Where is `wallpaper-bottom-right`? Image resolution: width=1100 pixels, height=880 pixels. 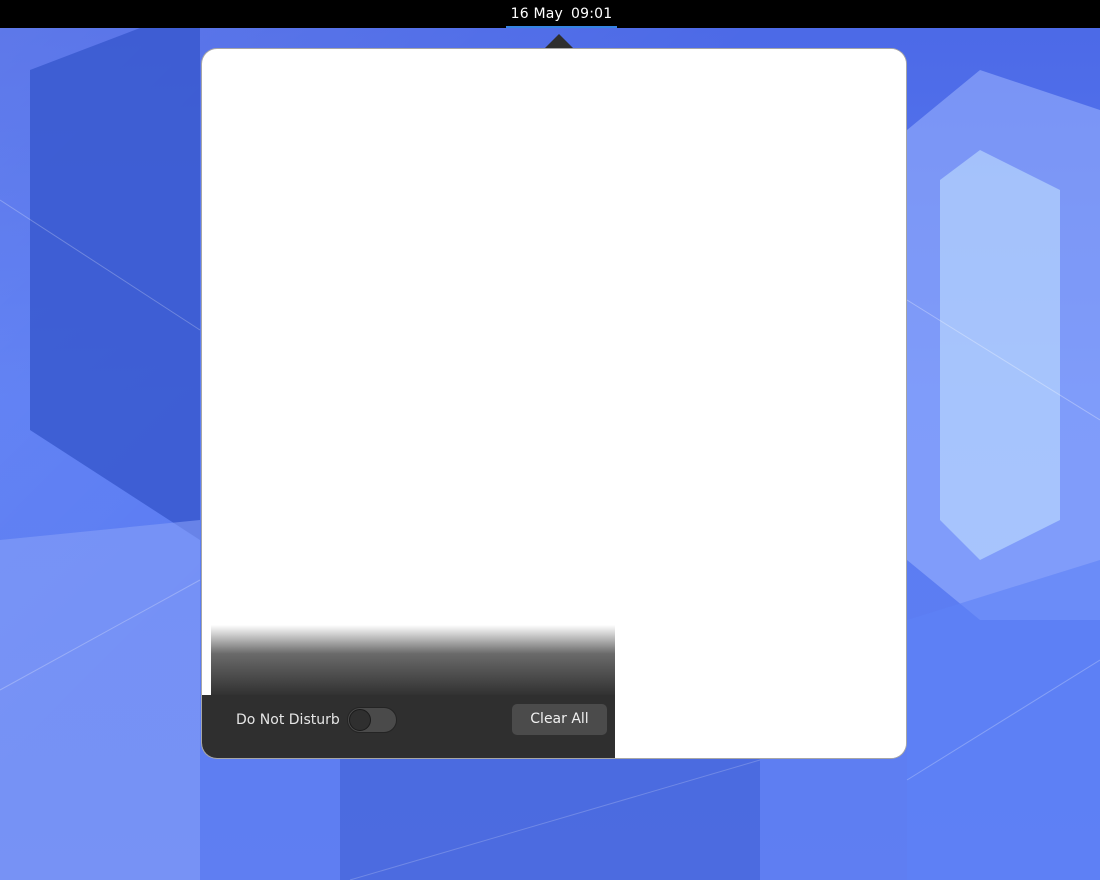
wallpaper-bottom-right is located at coordinates (1003, 720).